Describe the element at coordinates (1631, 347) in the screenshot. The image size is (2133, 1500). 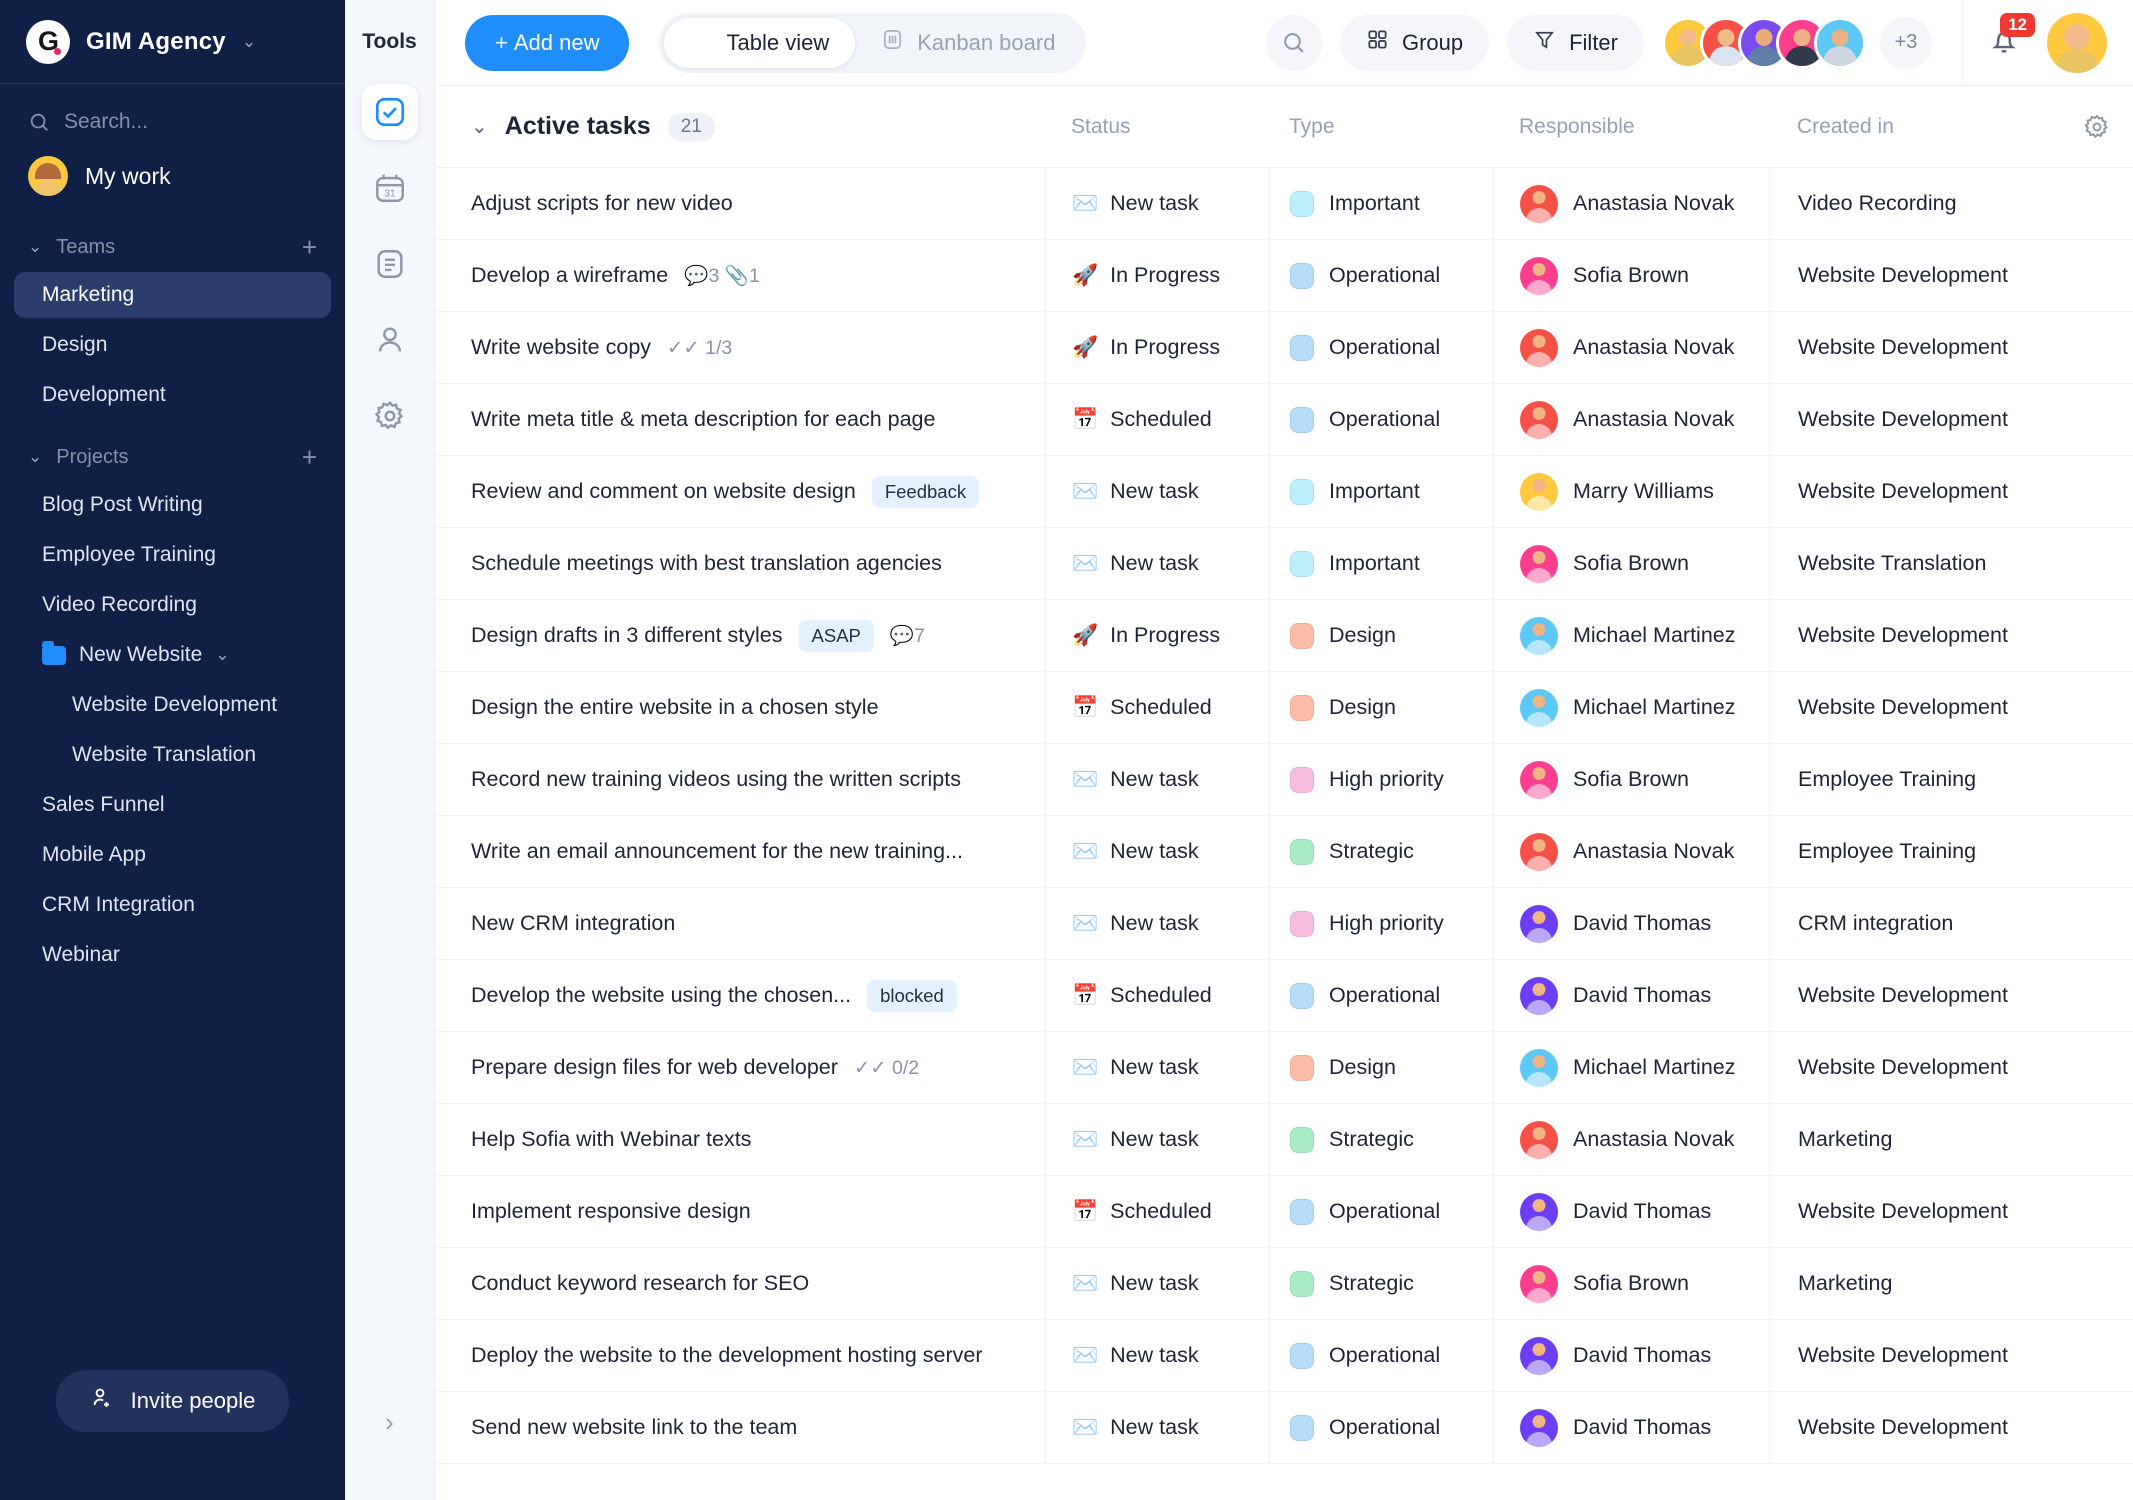
I see `cell-responsible: Anastasia Novak` at that location.